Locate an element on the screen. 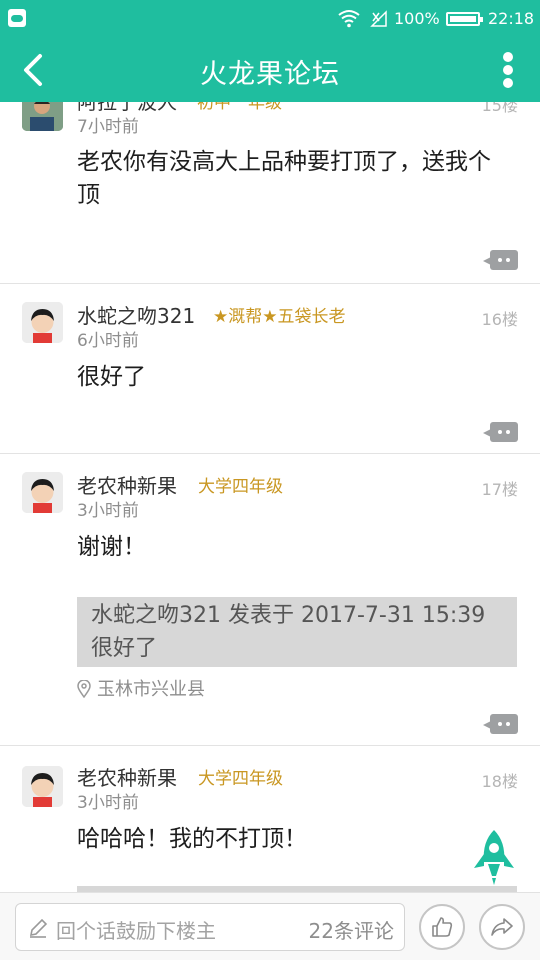 The image size is (540, 960). pen-icon is located at coordinates (38, 928).